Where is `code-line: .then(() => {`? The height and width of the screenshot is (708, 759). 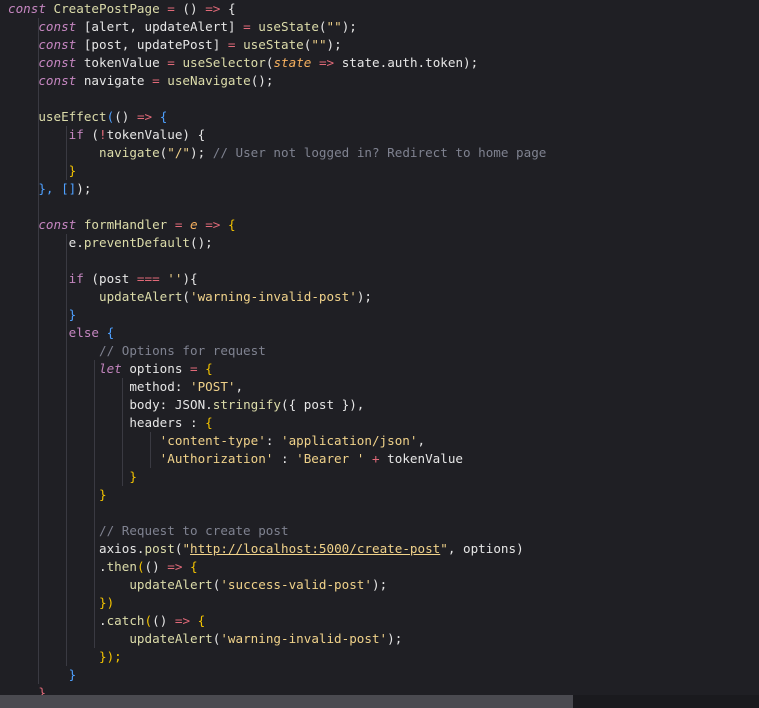 code-line: .then(() => { is located at coordinates (103, 567).